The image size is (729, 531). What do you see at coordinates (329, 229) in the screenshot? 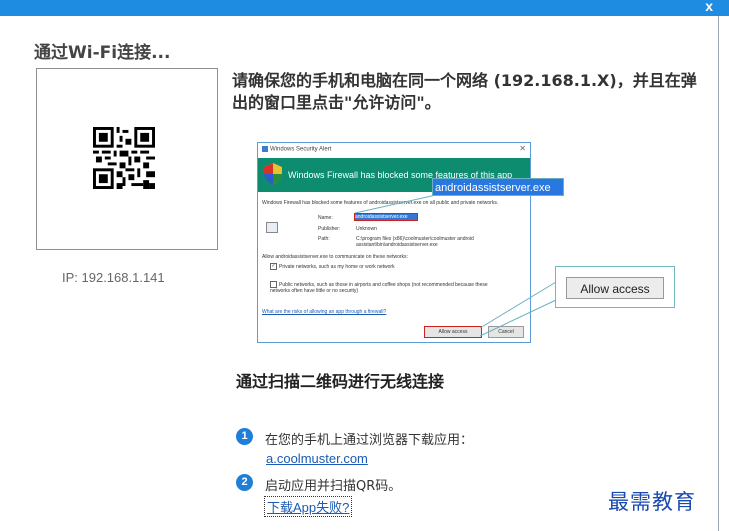
I see `publisher-label: Publisher:` at bounding box center [329, 229].